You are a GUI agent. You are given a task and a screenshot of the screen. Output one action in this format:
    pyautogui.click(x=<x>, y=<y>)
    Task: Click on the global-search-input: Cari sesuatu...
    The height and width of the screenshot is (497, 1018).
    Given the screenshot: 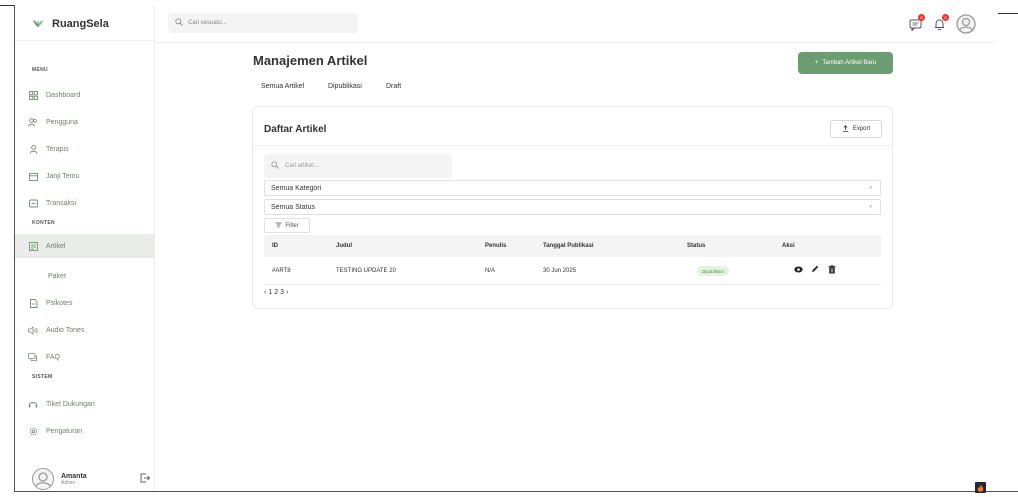 What is the action you would take?
    pyautogui.click(x=263, y=23)
    